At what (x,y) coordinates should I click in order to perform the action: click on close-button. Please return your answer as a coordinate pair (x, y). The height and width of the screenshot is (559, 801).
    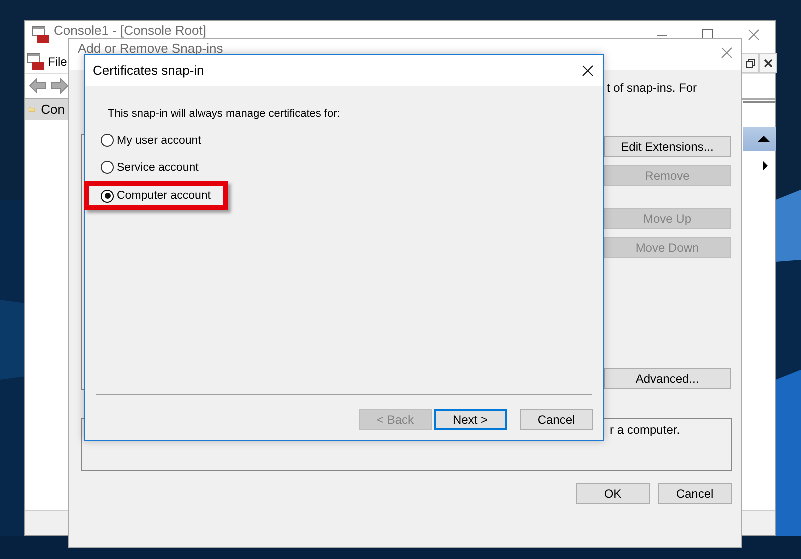
    Looking at the image, I should click on (768, 63).